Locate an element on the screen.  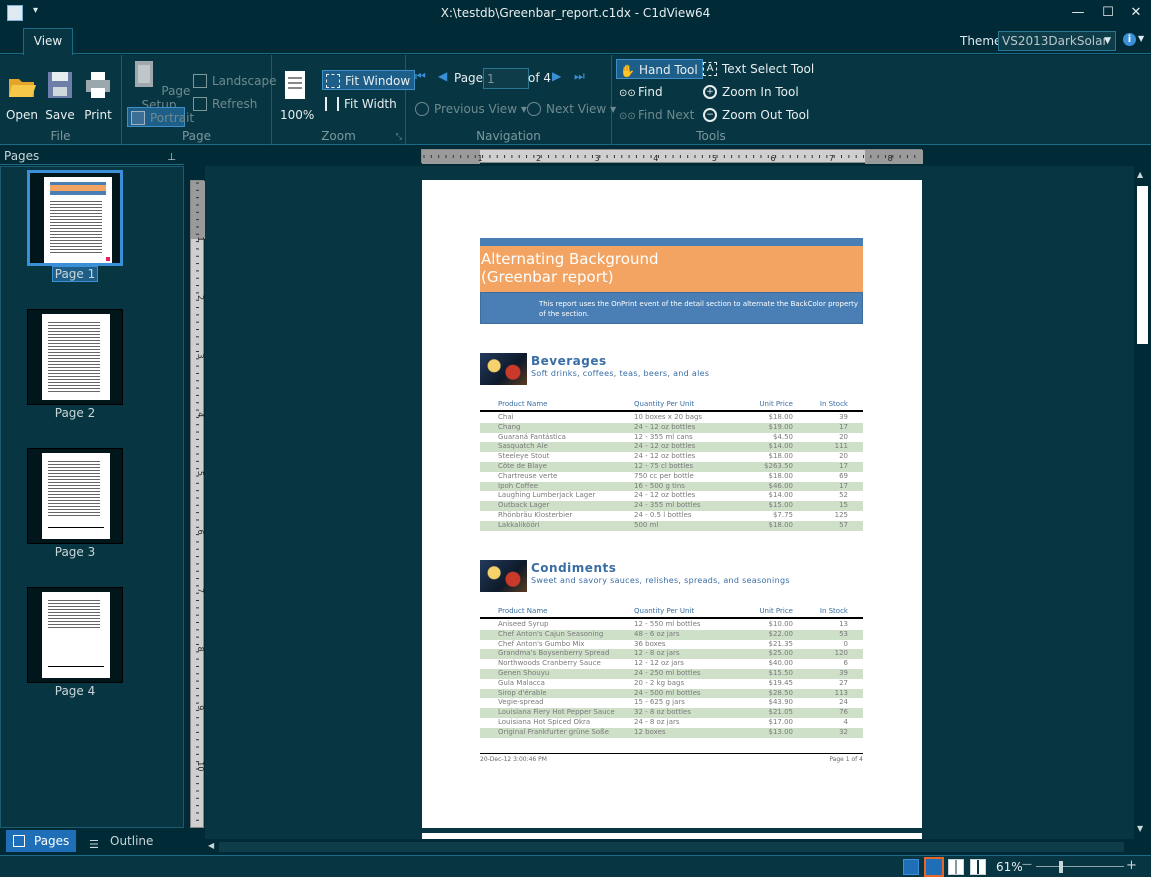
zoom-slider is located at coordinates (1080, 866).